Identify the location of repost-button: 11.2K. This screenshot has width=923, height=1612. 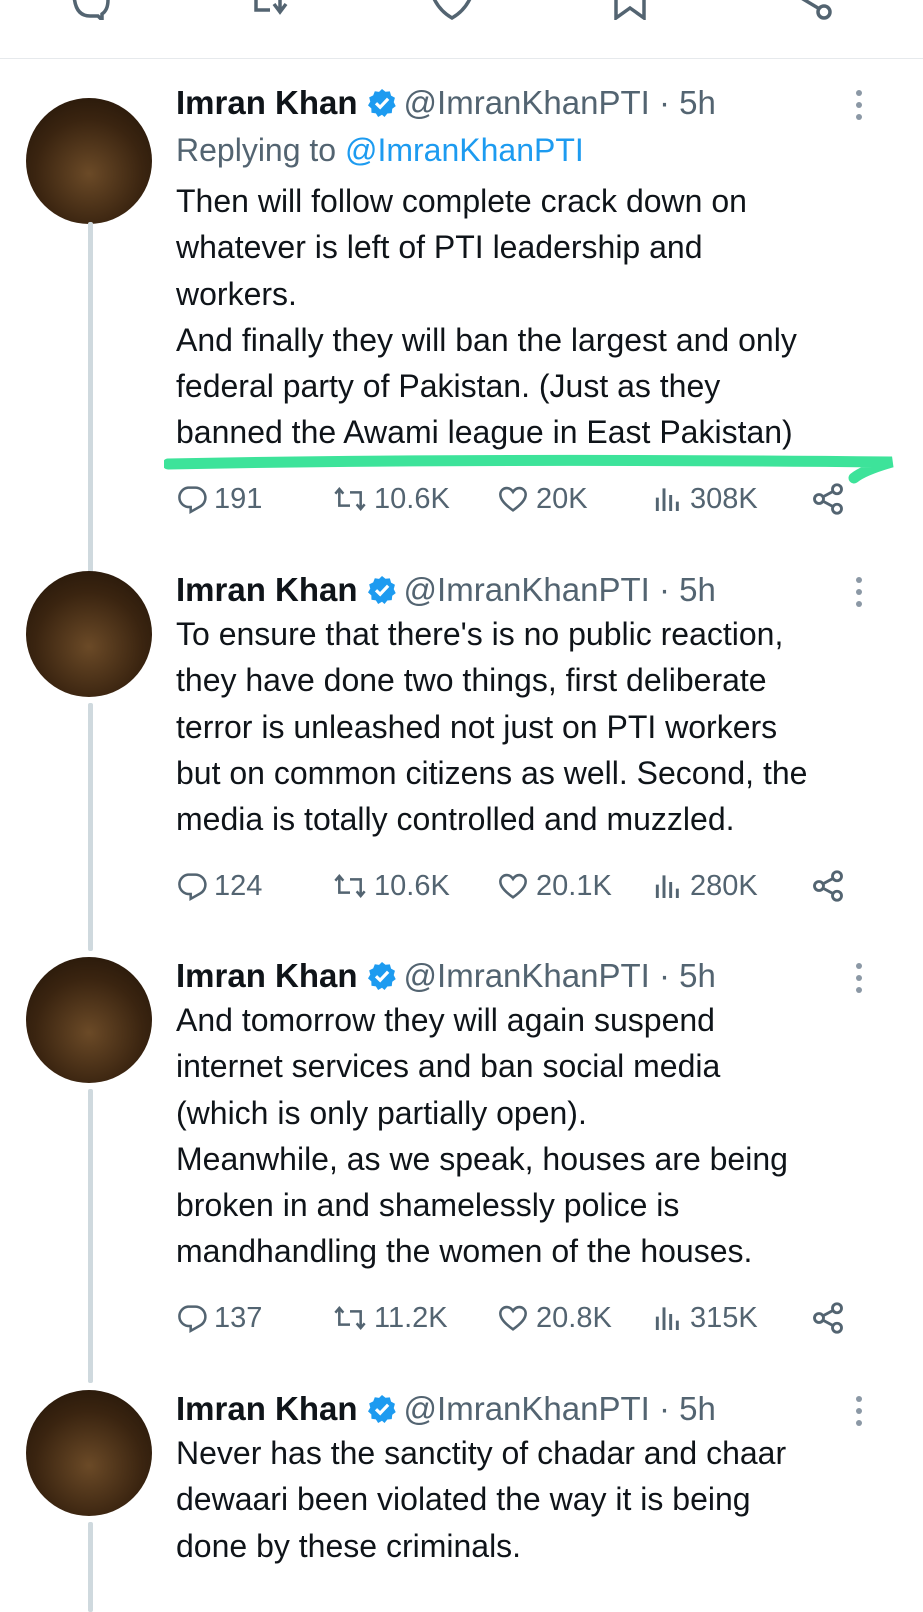
(390, 1318).